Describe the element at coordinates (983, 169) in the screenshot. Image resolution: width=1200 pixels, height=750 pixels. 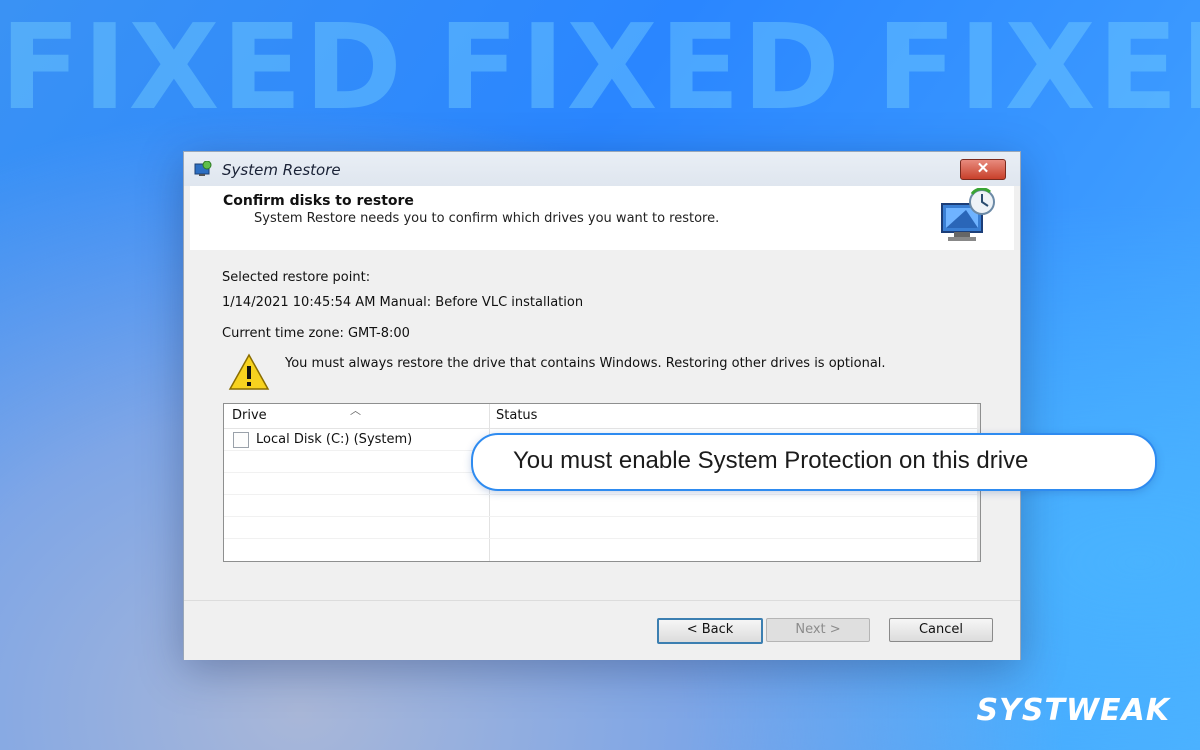
I see `close-button: ✕` at that location.